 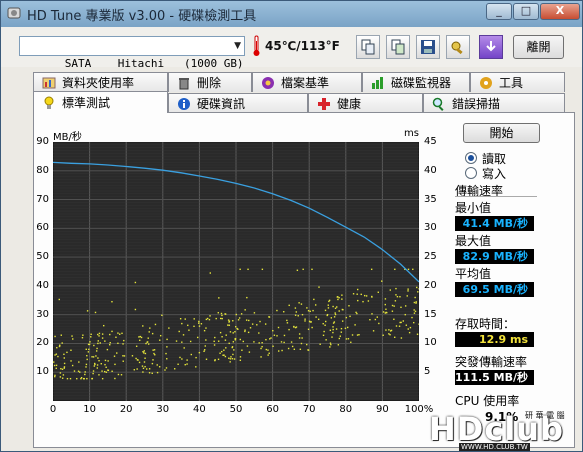 I want to click on access-time-value: 12.9 ms, so click(x=494, y=339).